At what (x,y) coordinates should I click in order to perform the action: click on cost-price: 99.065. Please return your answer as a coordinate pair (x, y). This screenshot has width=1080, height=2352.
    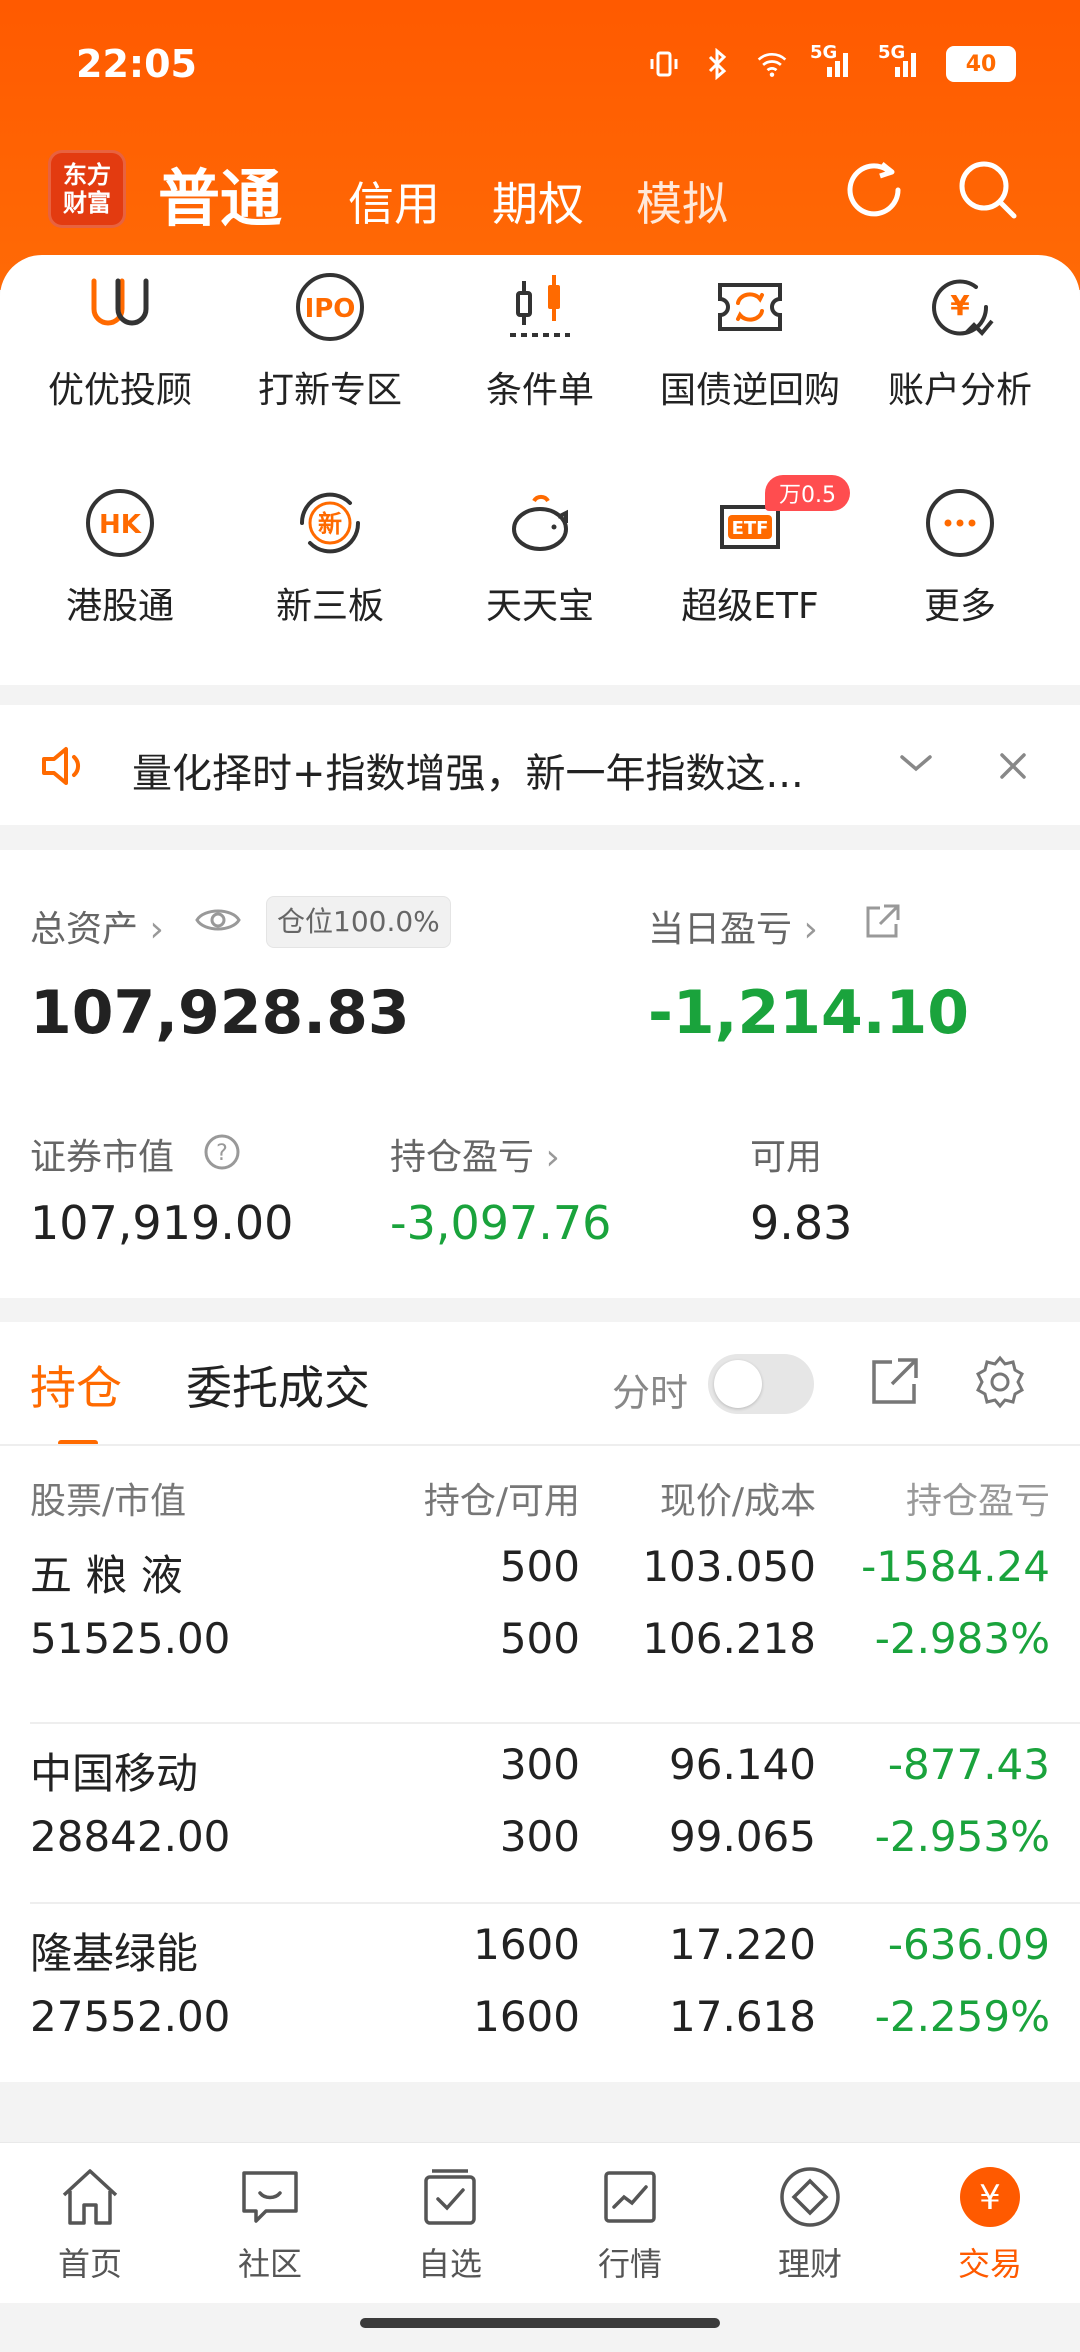
    Looking at the image, I should click on (742, 1836).